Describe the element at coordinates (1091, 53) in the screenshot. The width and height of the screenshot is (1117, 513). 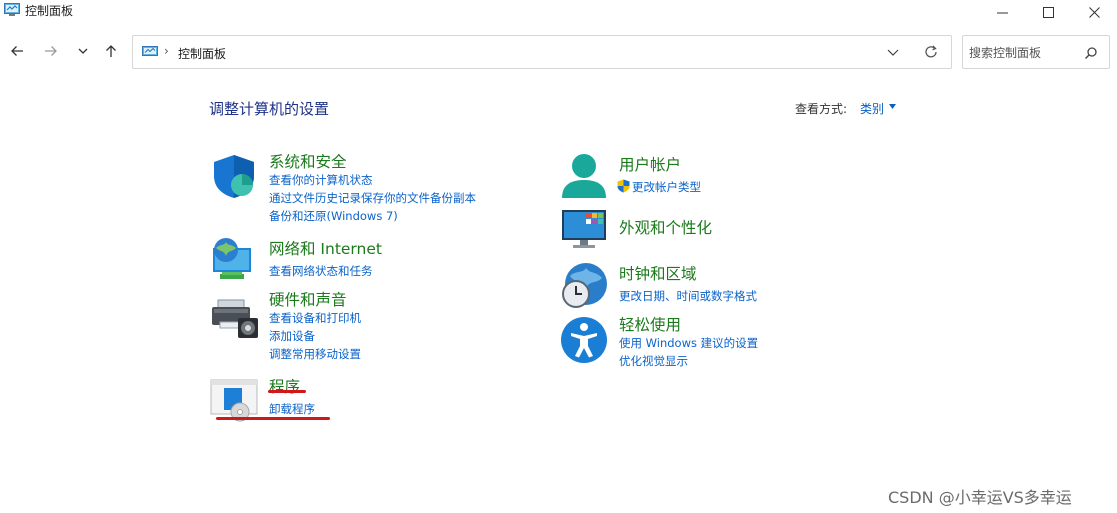
I see `search-icon` at that location.